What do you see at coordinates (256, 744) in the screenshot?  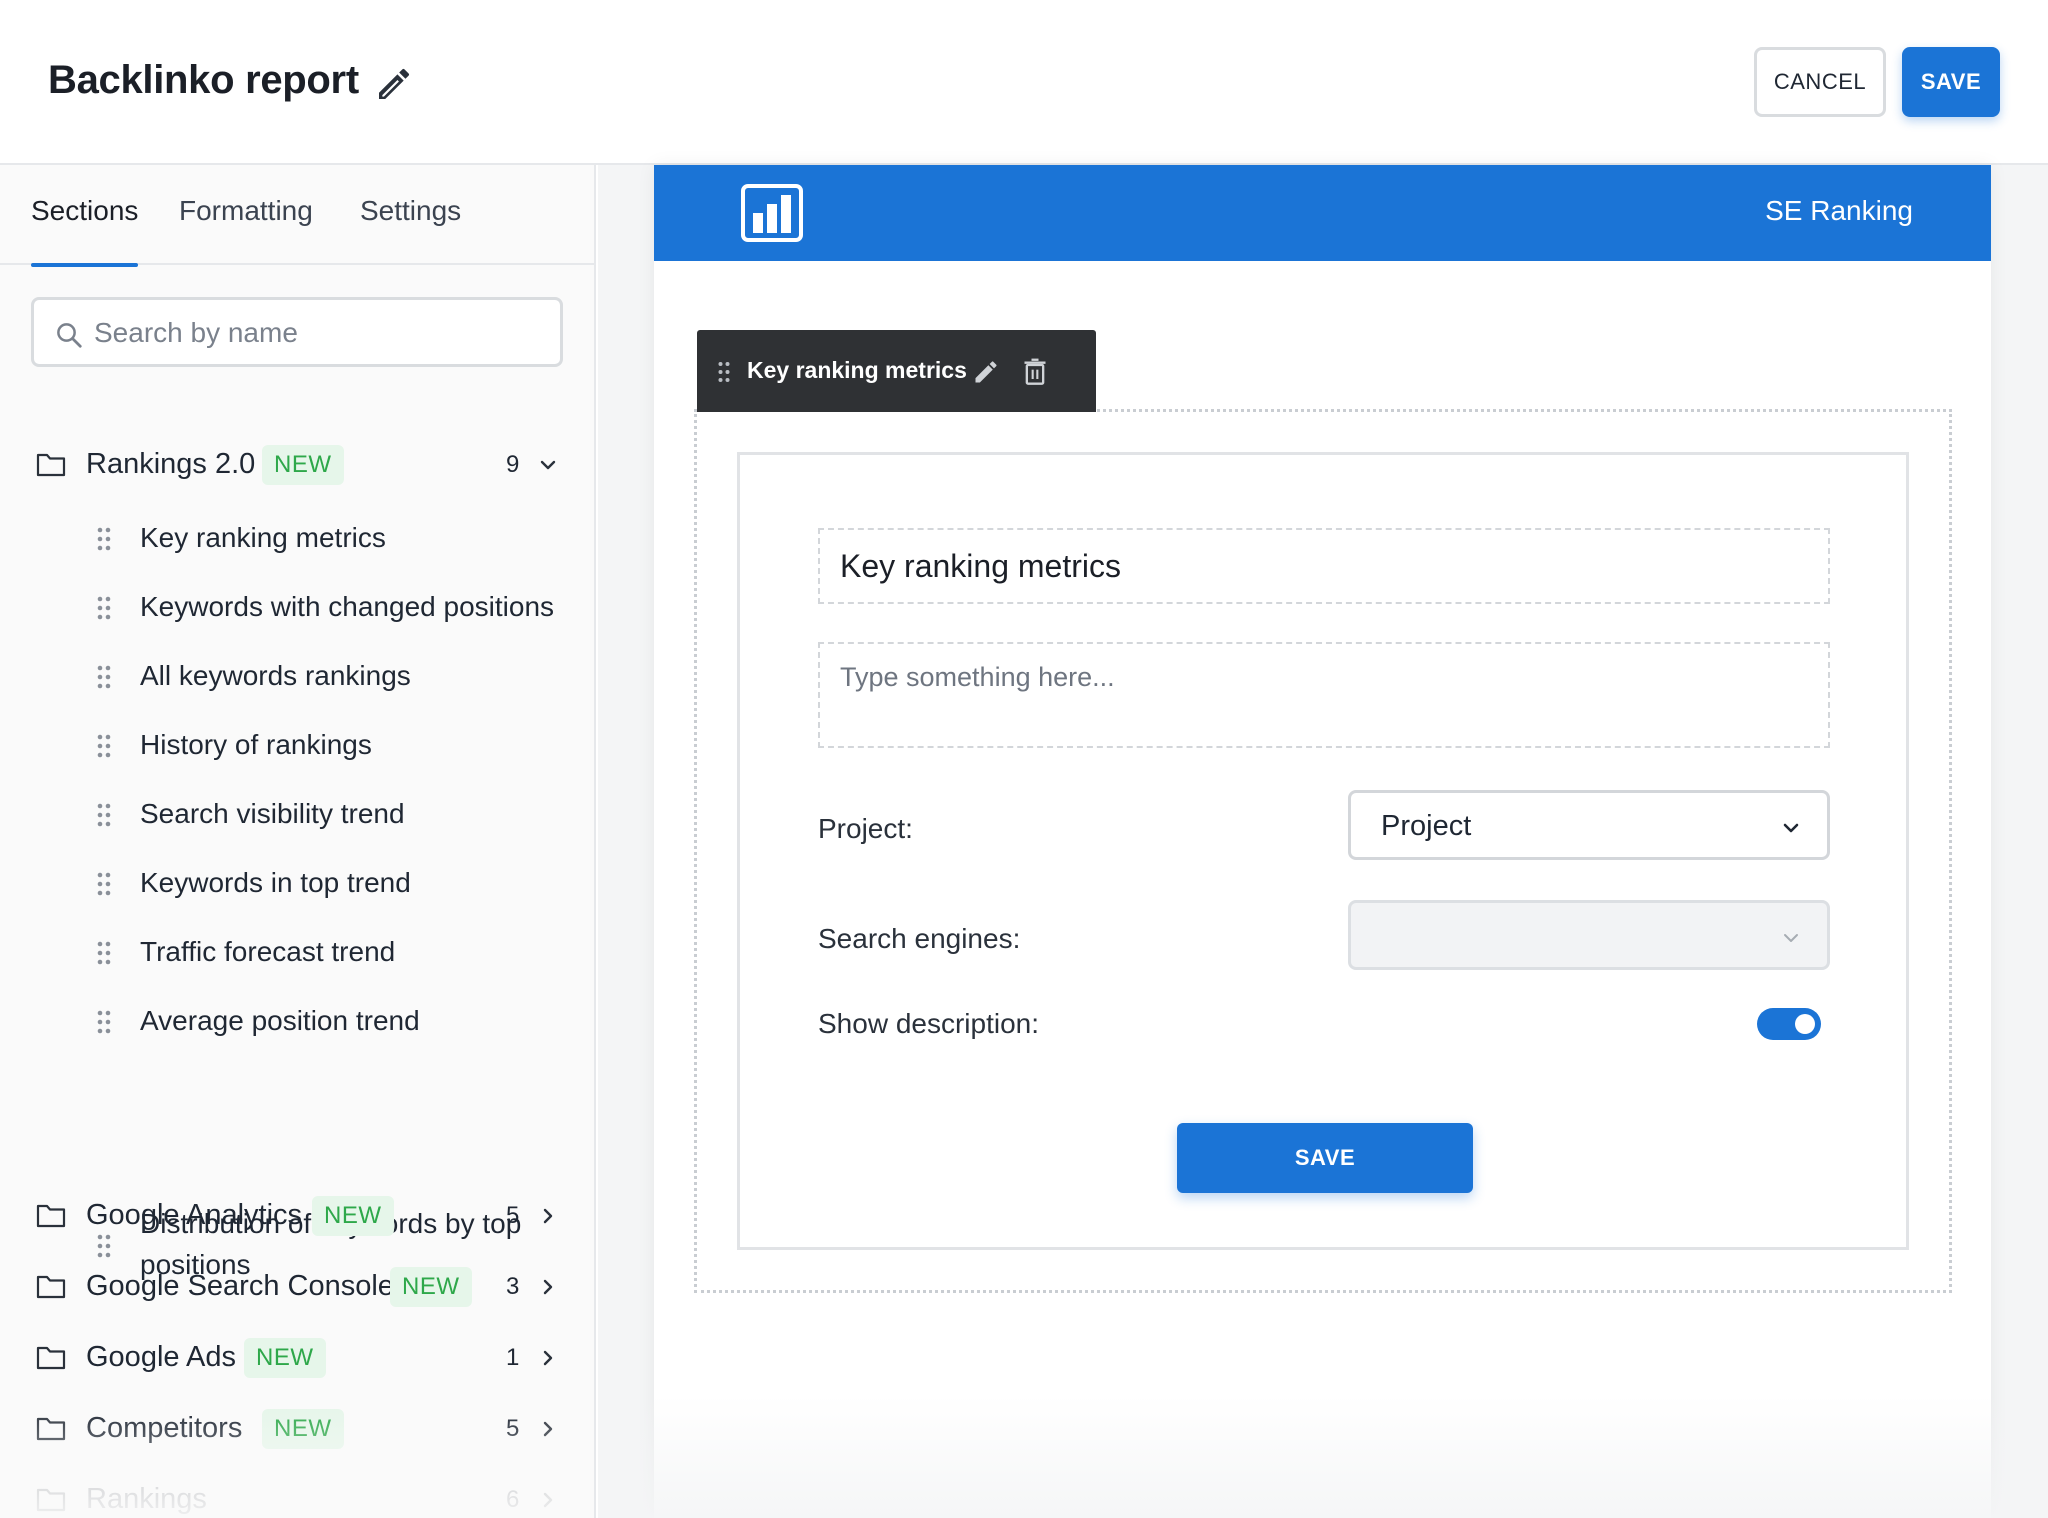 I see `sidebar-item-label: History of rankings` at bounding box center [256, 744].